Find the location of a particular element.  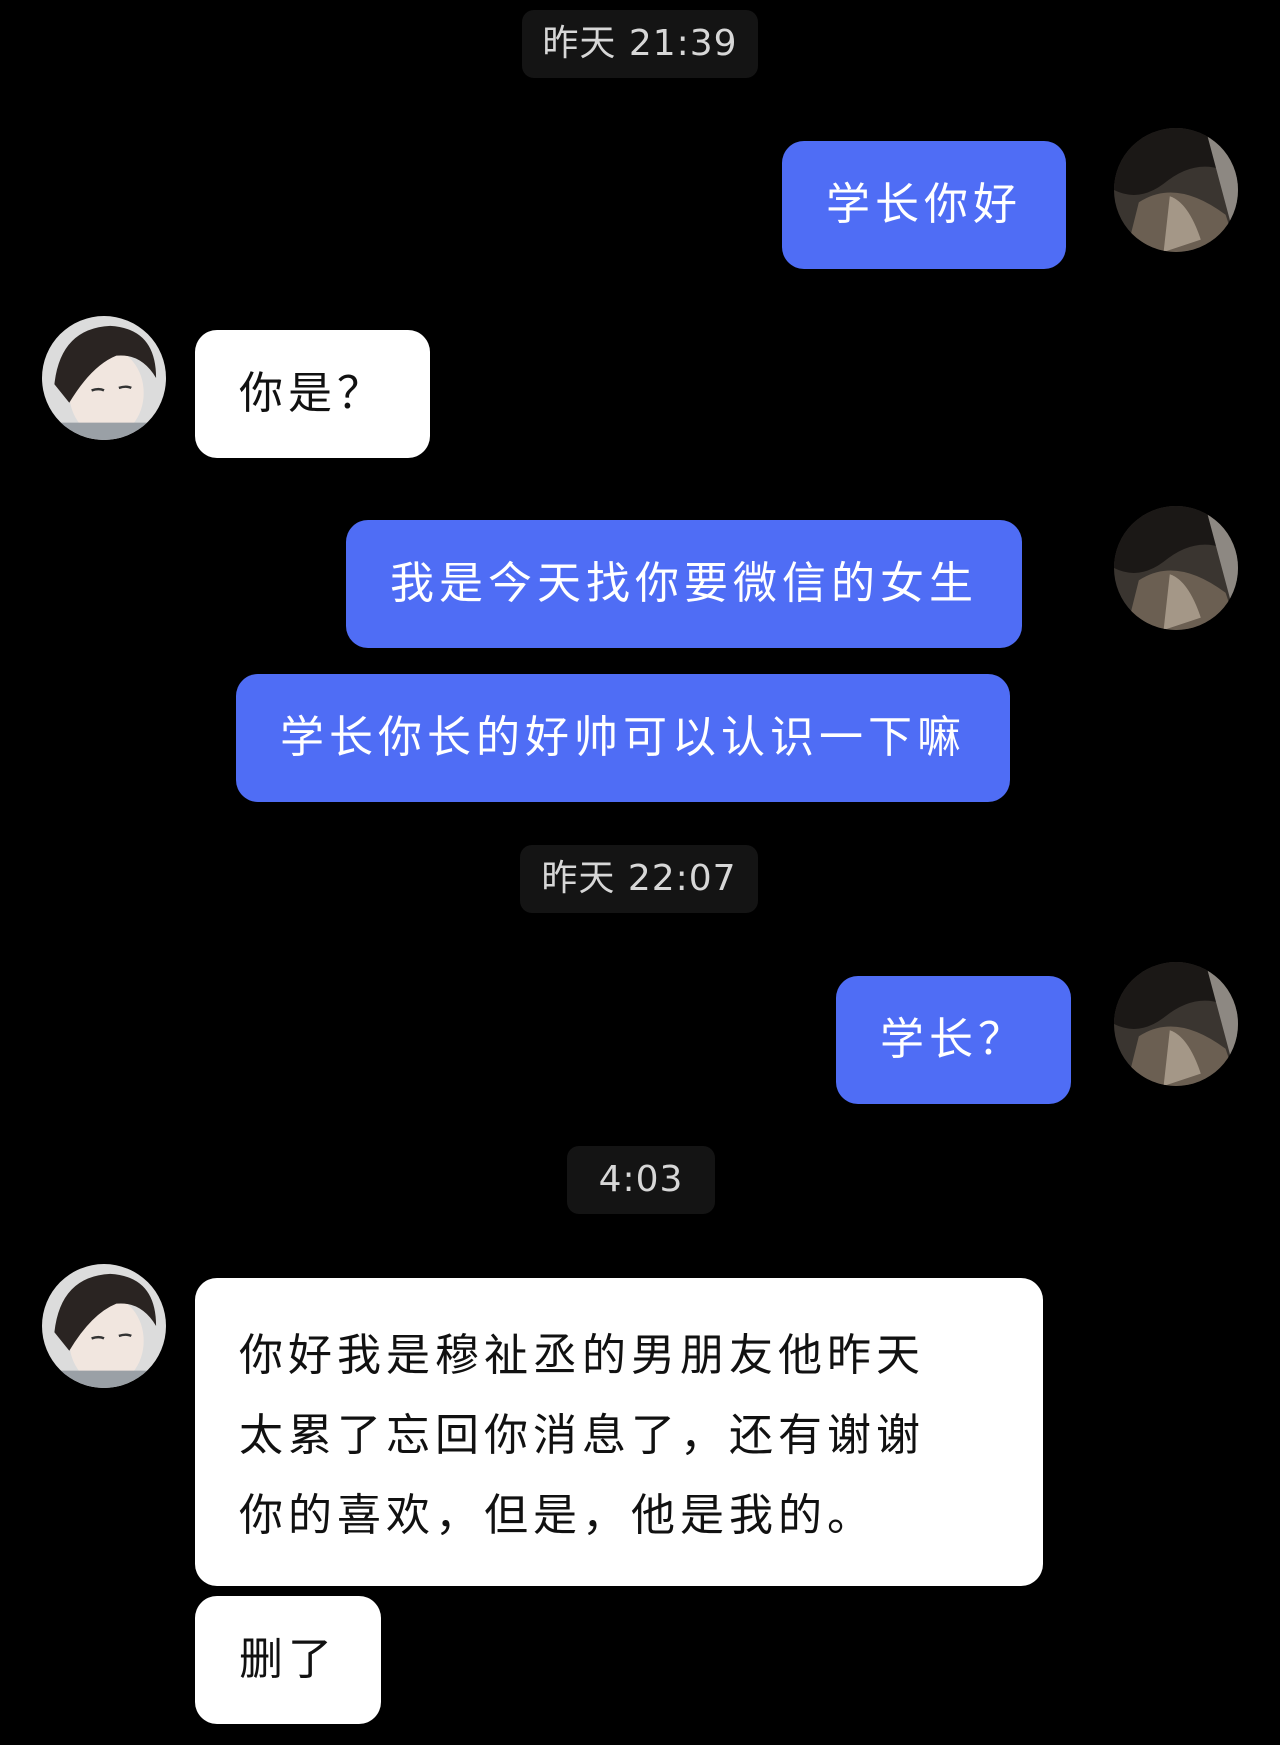

timestamp: 昨天 21:39 is located at coordinates (640, 44).